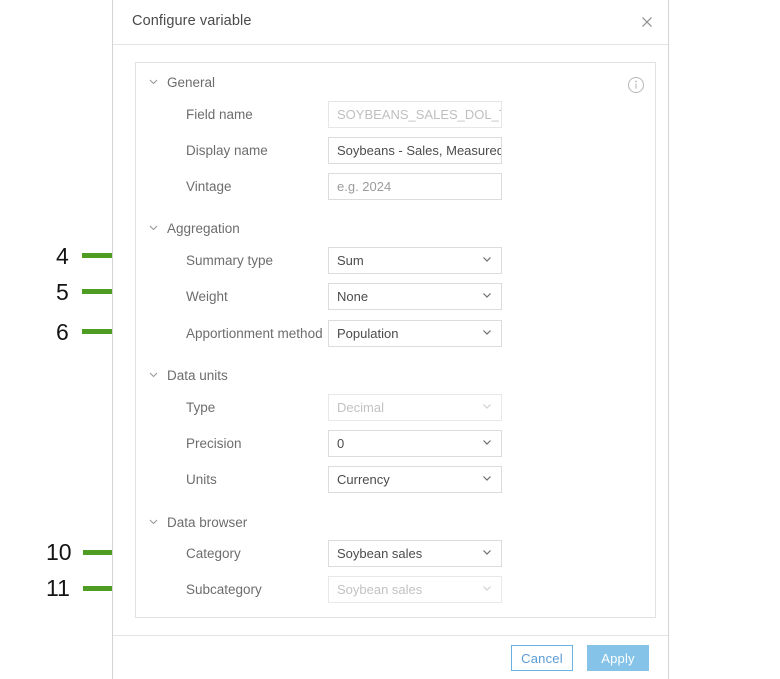 This screenshot has width=780, height=679. Describe the element at coordinates (207, 296) in the screenshot. I see `weight-label: Weight` at that location.